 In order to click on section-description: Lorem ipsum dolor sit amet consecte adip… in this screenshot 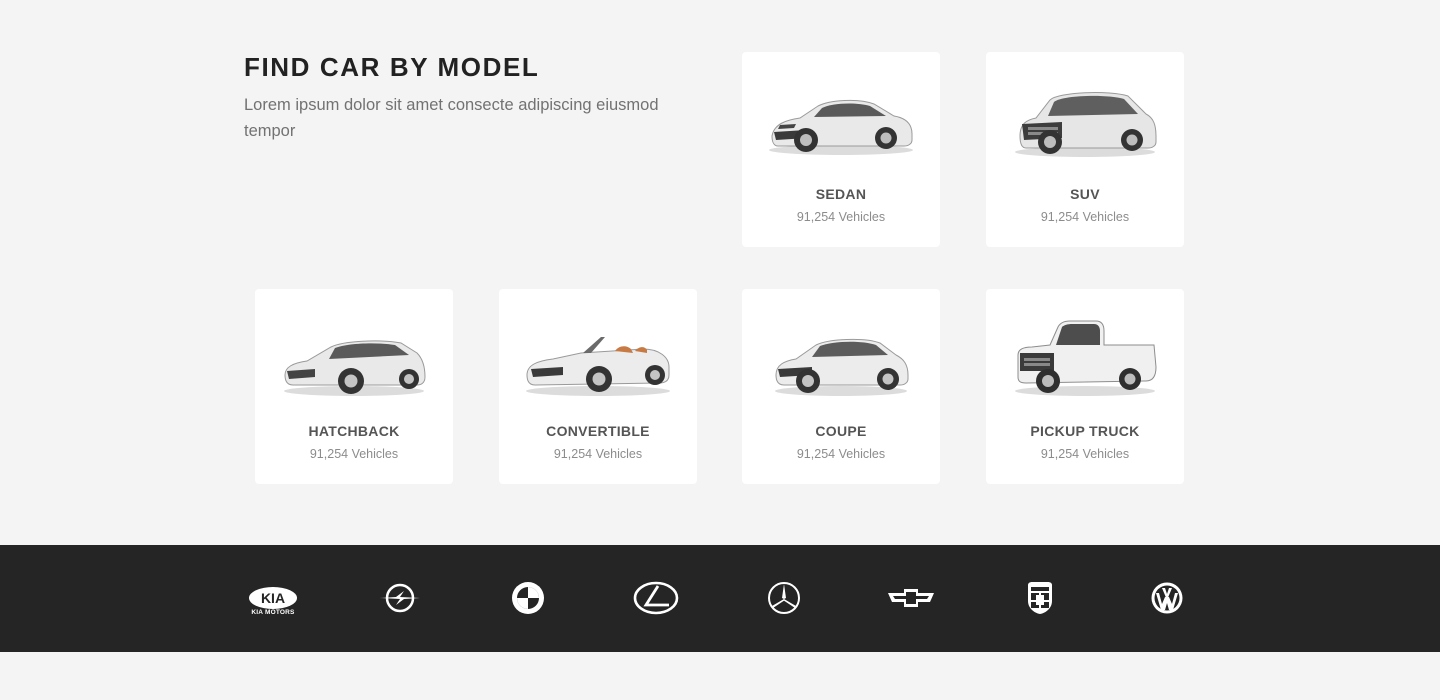, I will do `click(451, 118)`.